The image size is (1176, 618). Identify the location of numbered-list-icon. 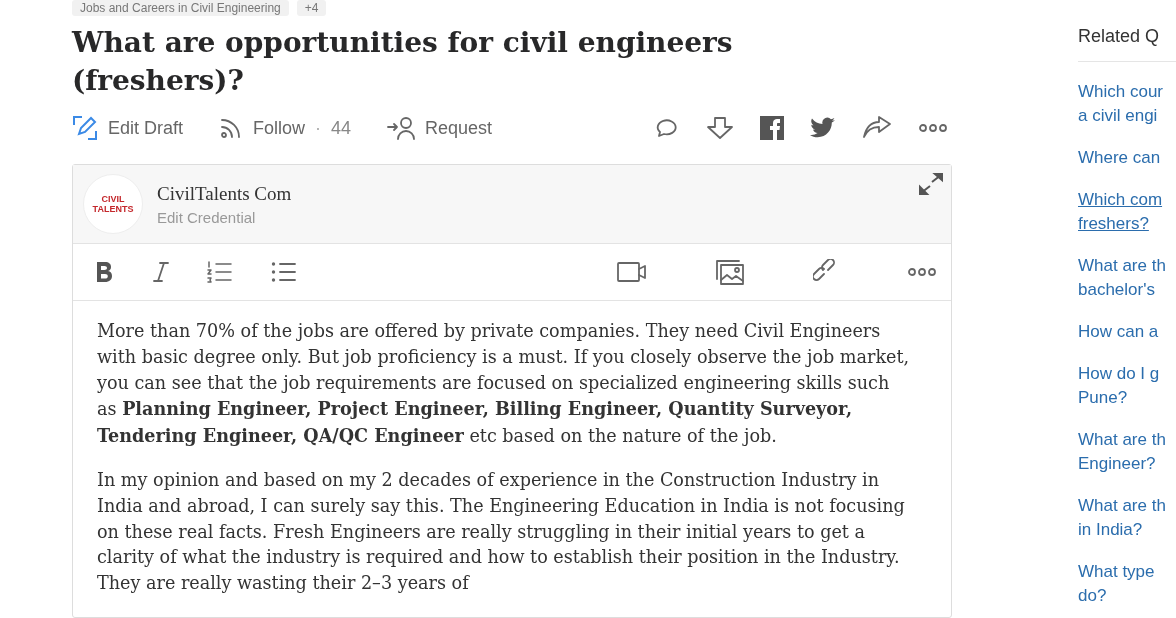
(220, 272).